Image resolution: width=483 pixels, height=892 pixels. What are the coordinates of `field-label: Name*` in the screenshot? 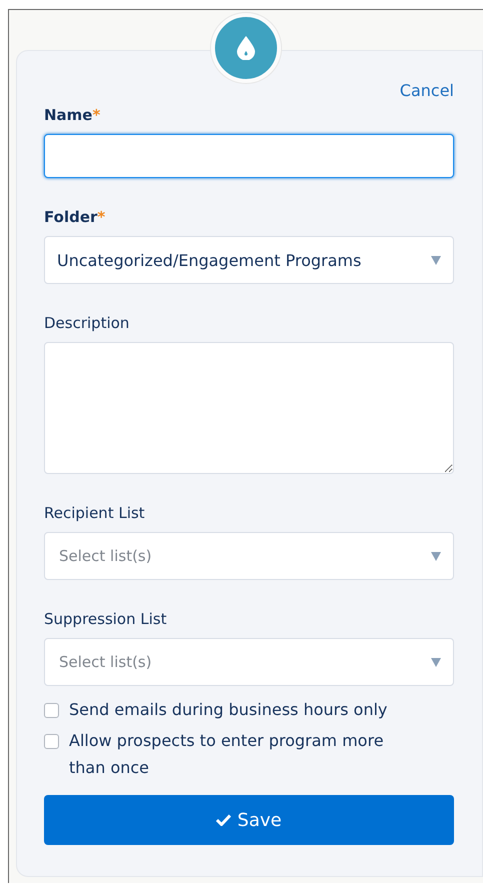 It's located at (73, 115).